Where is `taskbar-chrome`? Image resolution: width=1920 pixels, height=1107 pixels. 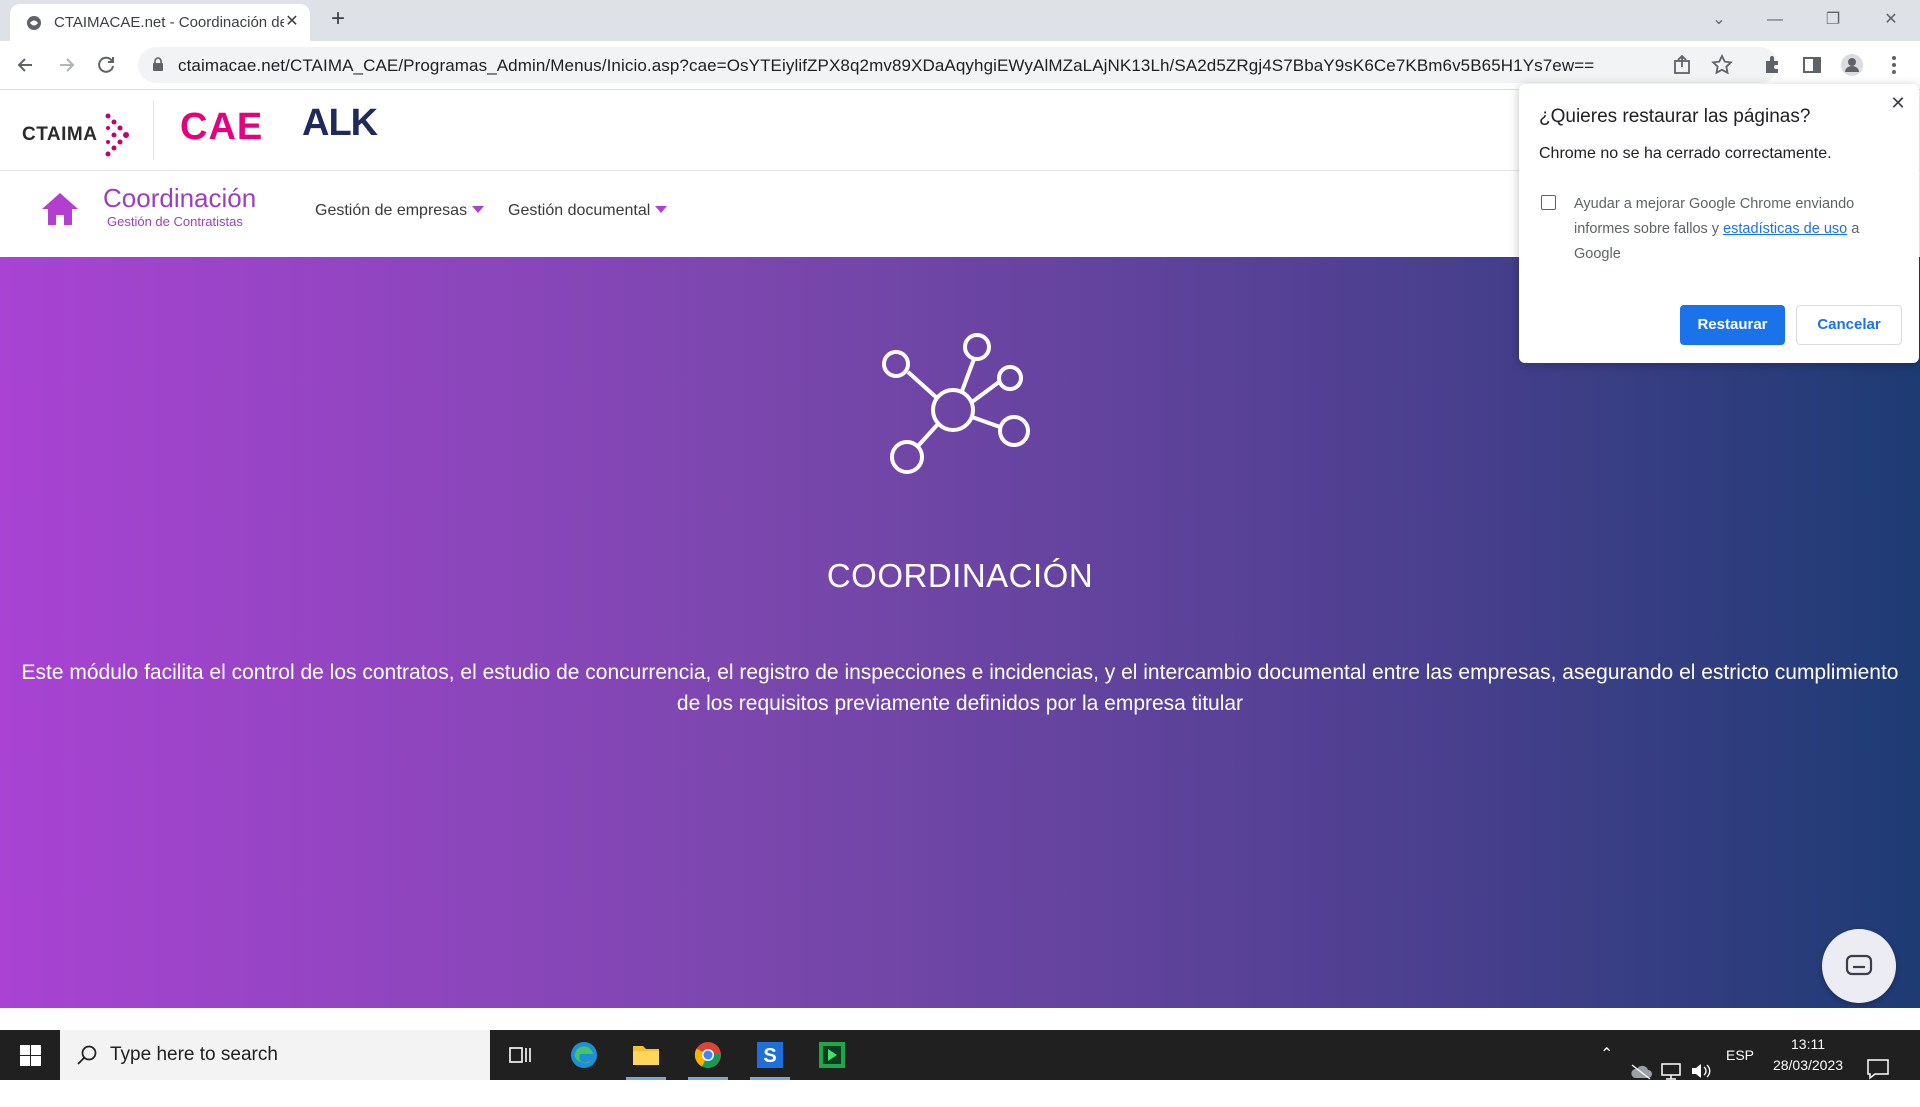
taskbar-chrome is located at coordinates (708, 1055).